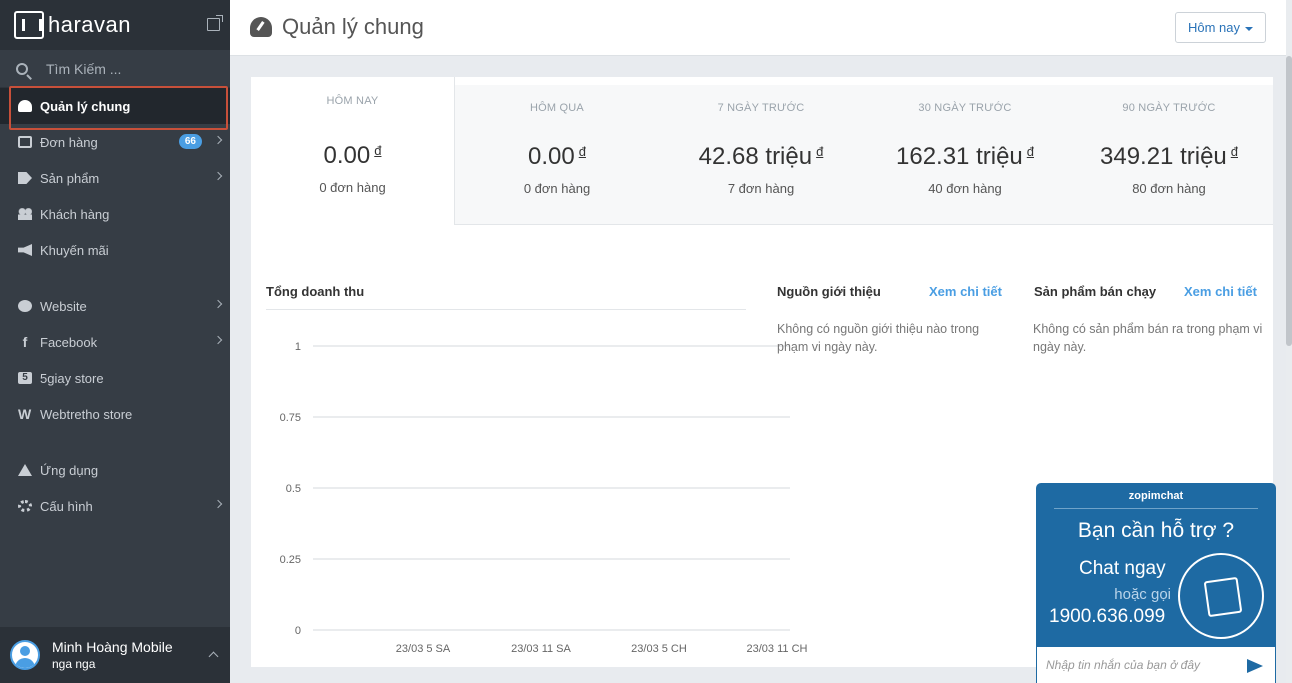 The height and width of the screenshot is (683, 1292). What do you see at coordinates (829, 291) in the screenshot?
I see `referrals-title: Nguồn giới thiệu` at bounding box center [829, 291].